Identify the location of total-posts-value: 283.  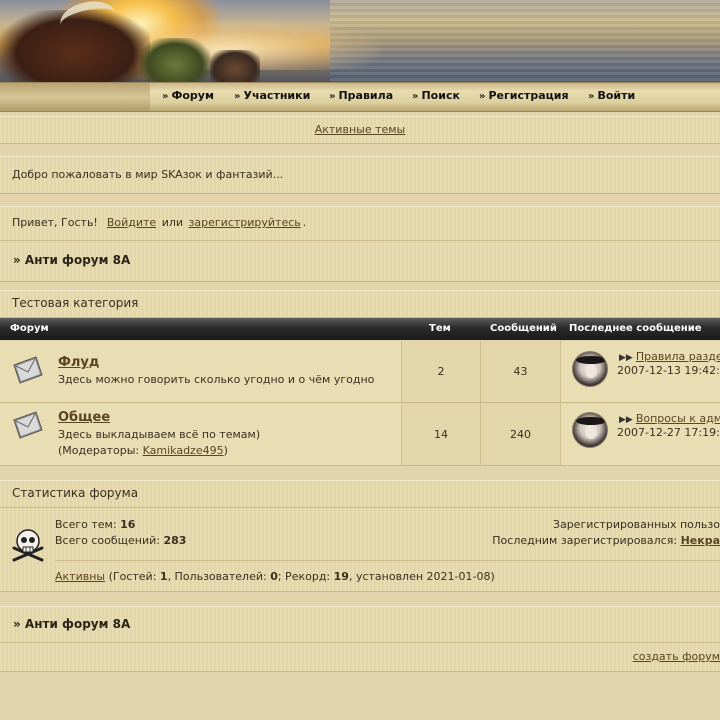
(175, 540).